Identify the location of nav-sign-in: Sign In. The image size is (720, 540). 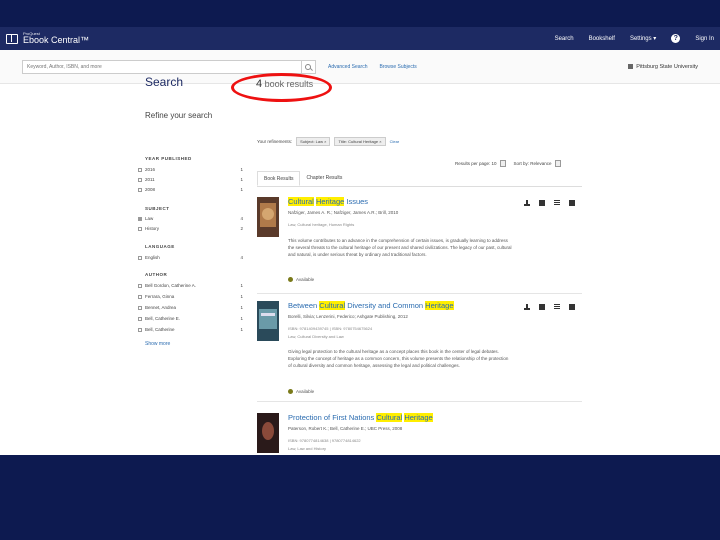
(704, 39).